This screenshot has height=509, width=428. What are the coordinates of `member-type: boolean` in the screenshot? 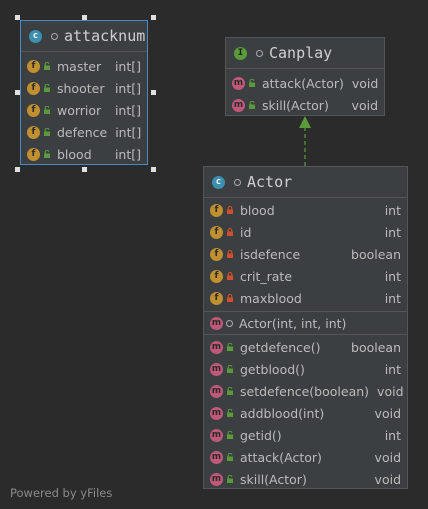 It's located at (376, 347).